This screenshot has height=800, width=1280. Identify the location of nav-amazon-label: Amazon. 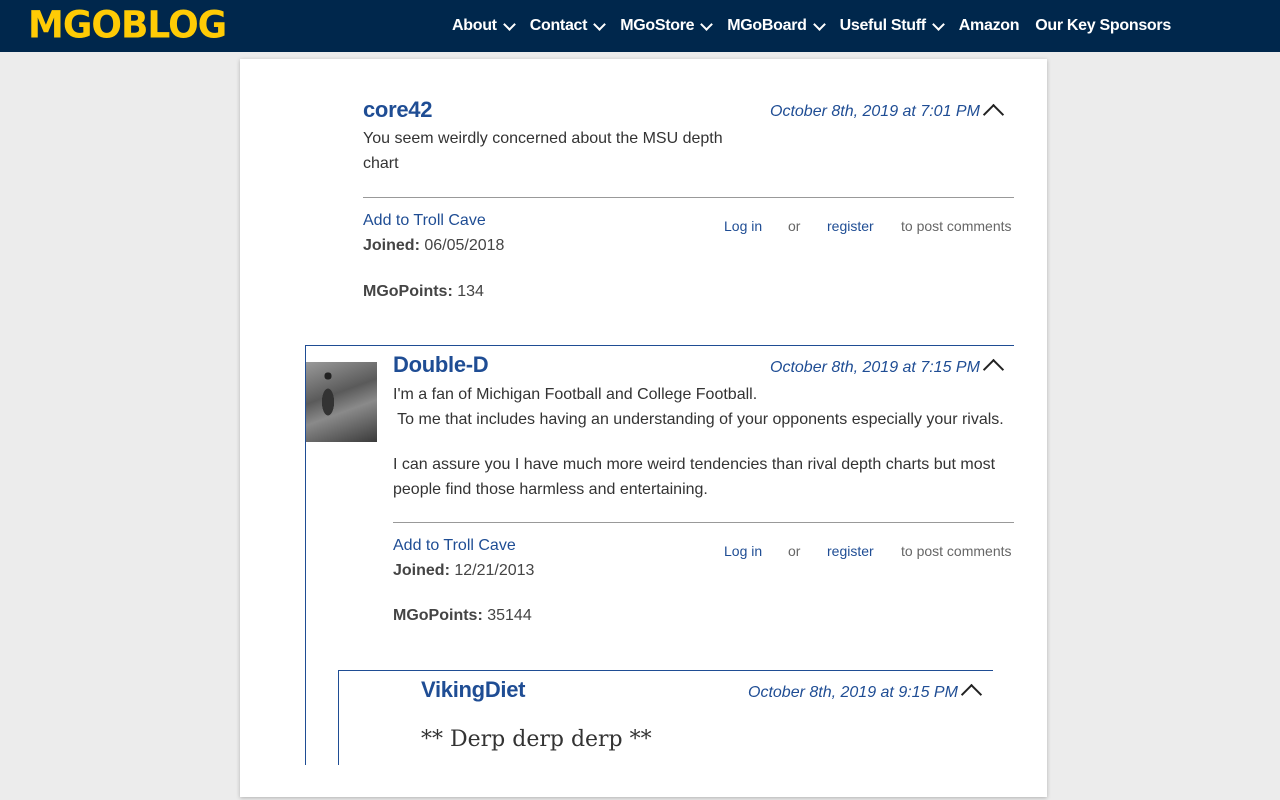
(989, 25).